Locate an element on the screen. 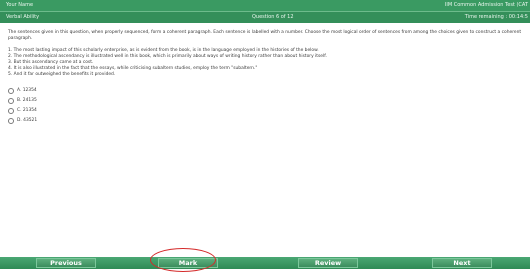 The height and width of the screenshot is (272, 530). option-c-radio is located at coordinates (11, 111).